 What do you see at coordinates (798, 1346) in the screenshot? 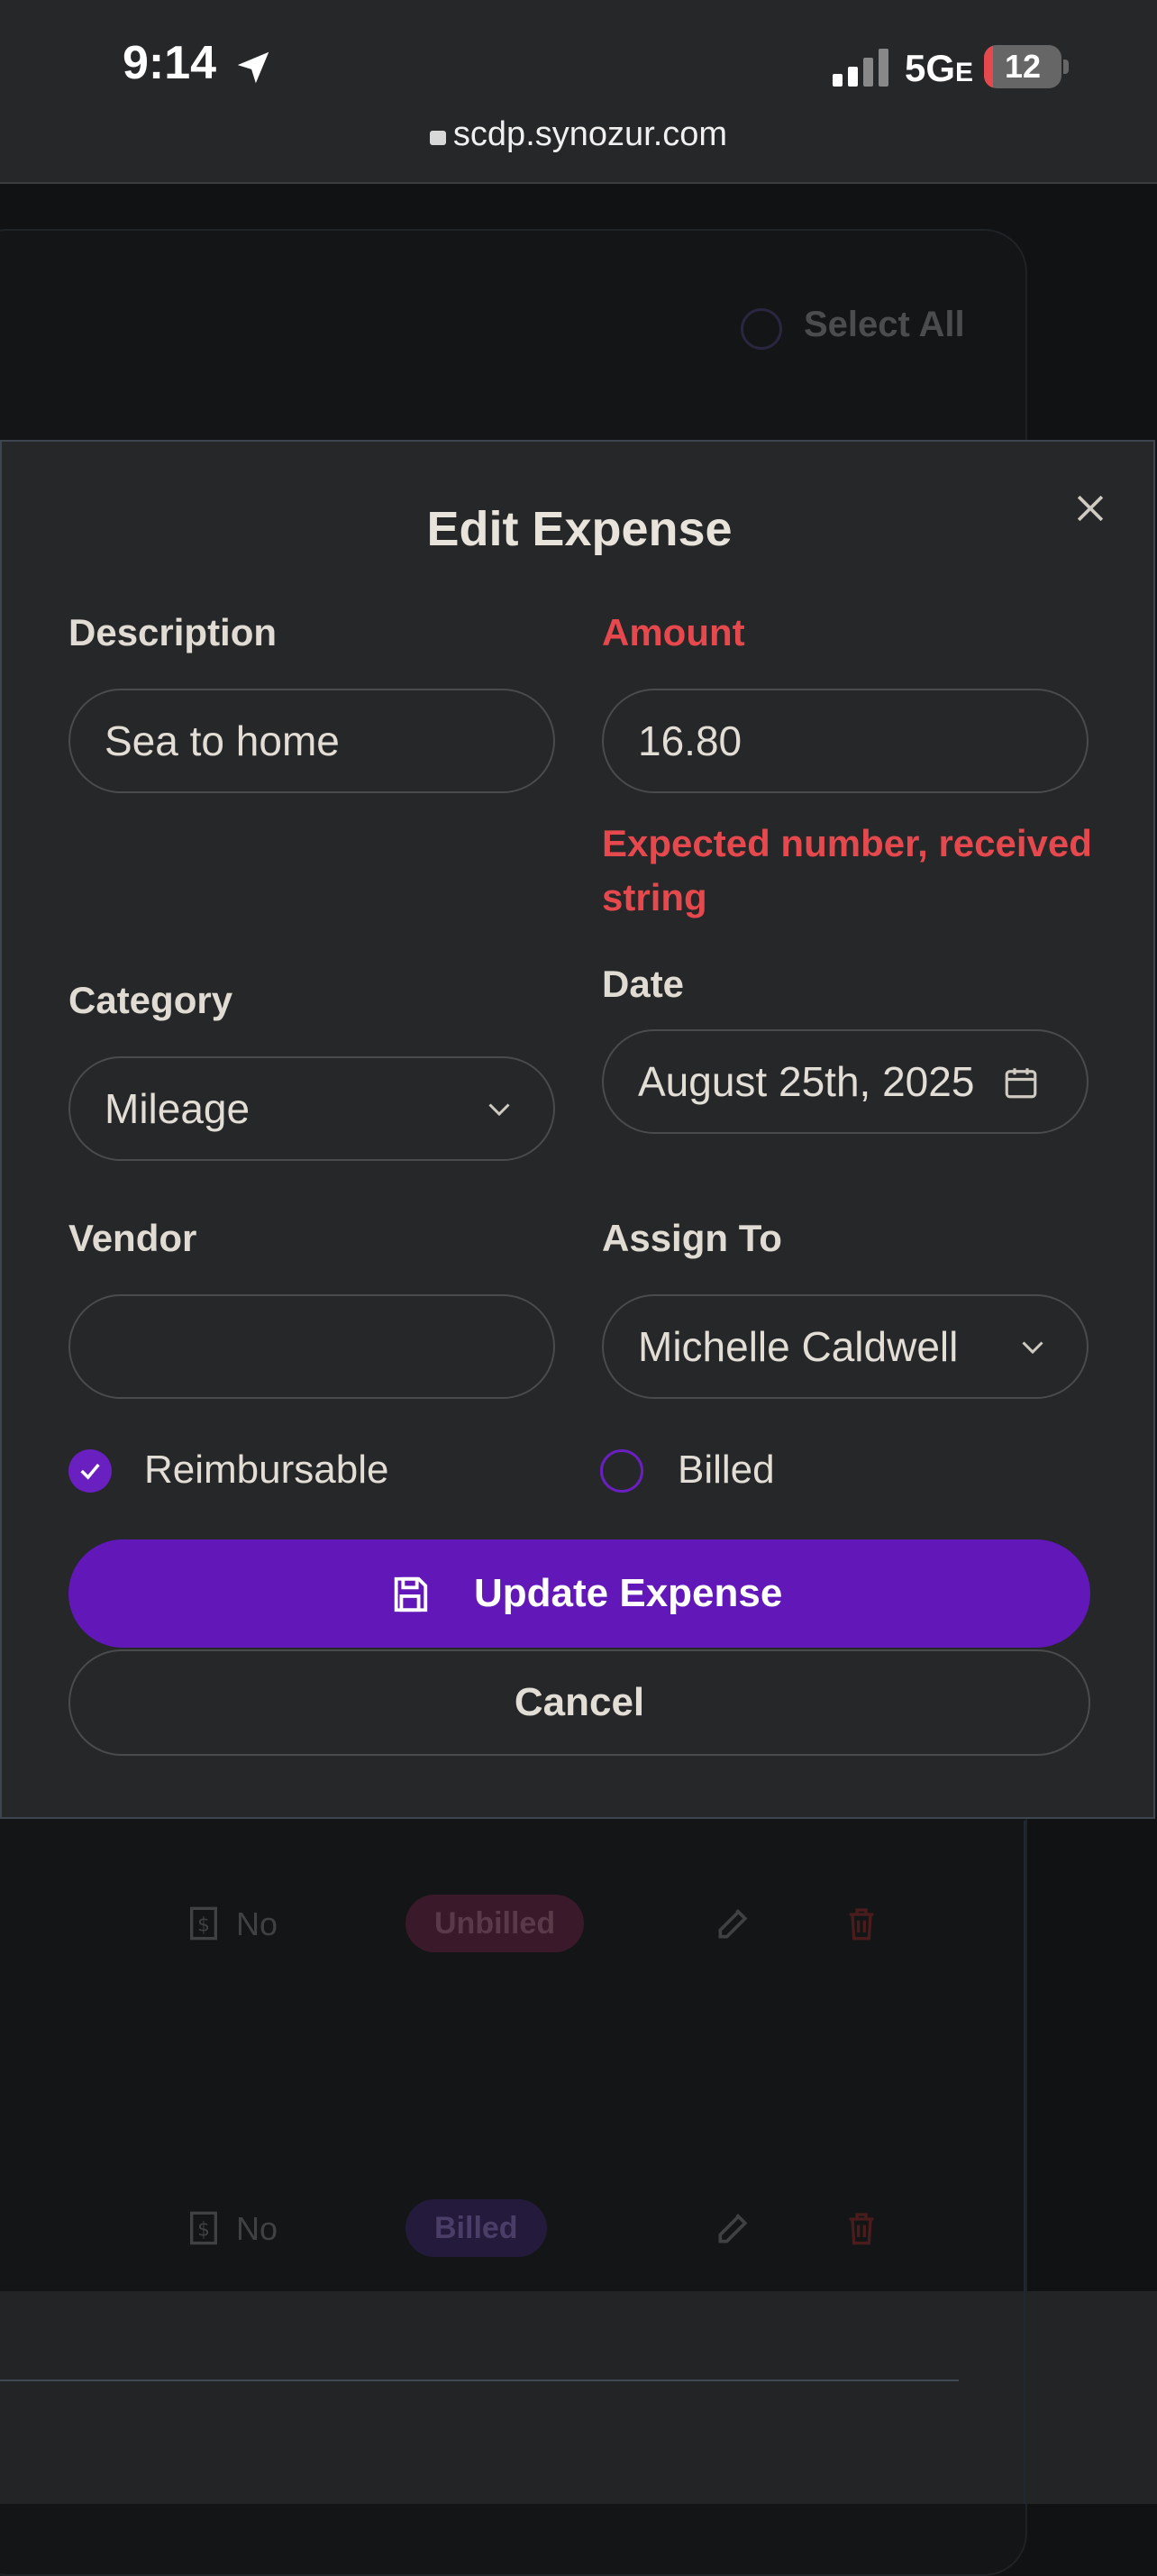
I see `assign-to-value: Michelle Caldwell` at bounding box center [798, 1346].